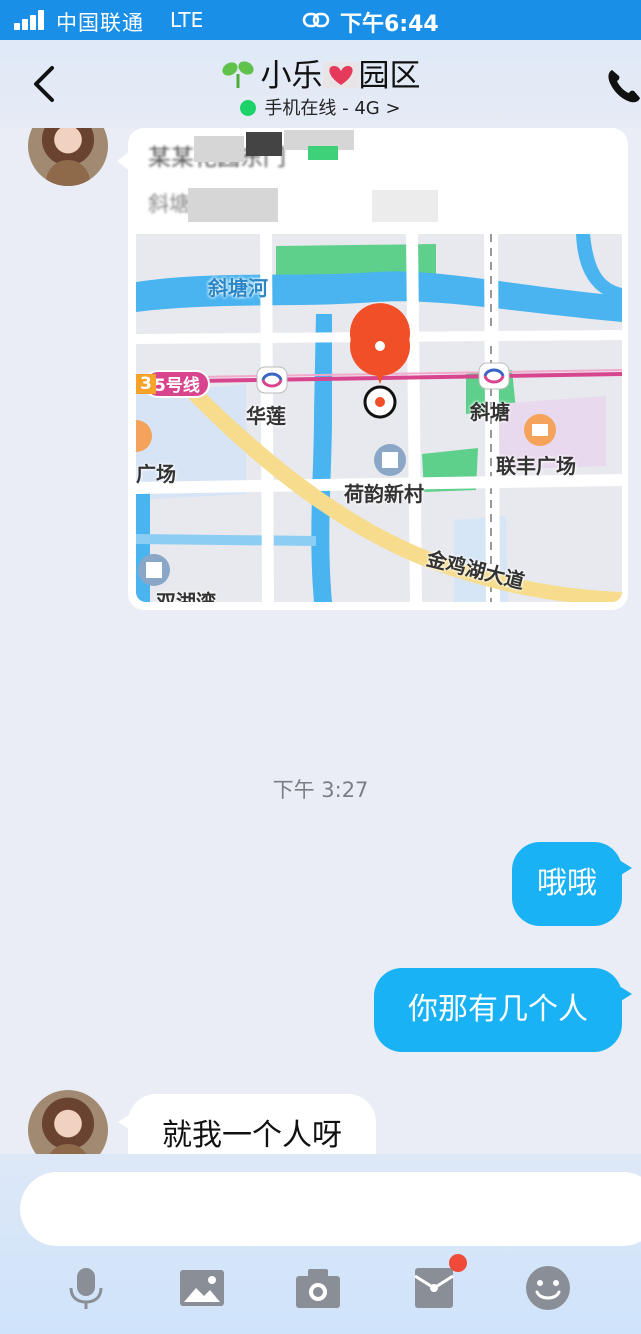 The height and width of the screenshot is (1334, 641). Describe the element at coordinates (434, 1288) in the screenshot. I see `red-packet-icon` at that location.